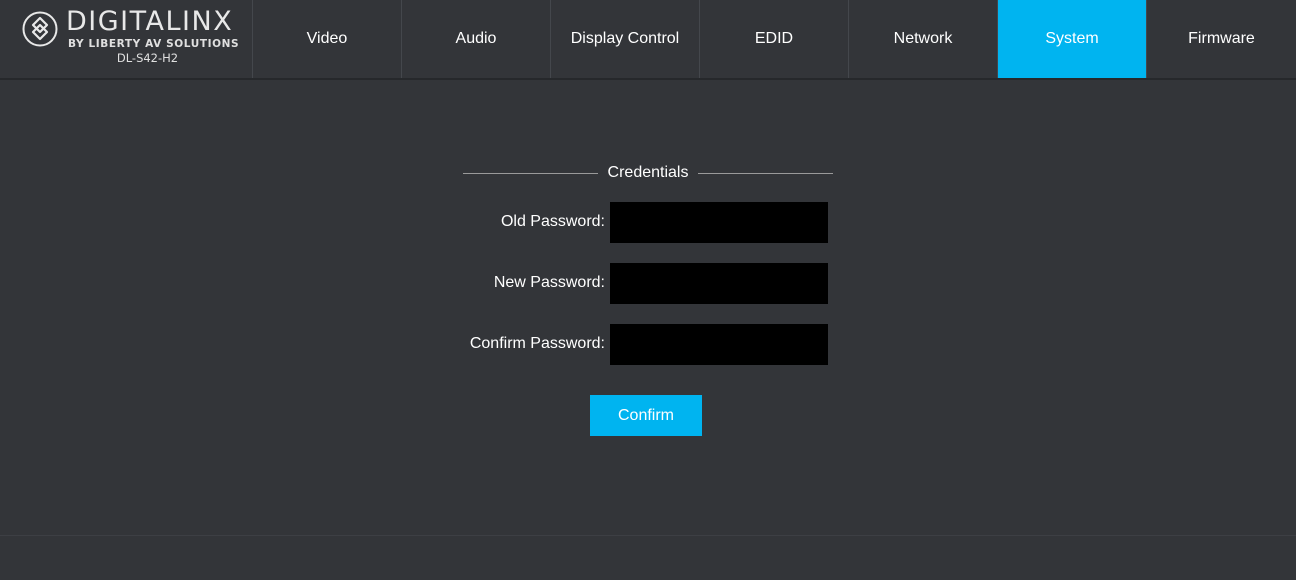  What do you see at coordinates (154, 44) in the screenshot?
I see `brand-tagline: BY LIBERTY AV SOLUTIONS` at bounding box center [154, 44].